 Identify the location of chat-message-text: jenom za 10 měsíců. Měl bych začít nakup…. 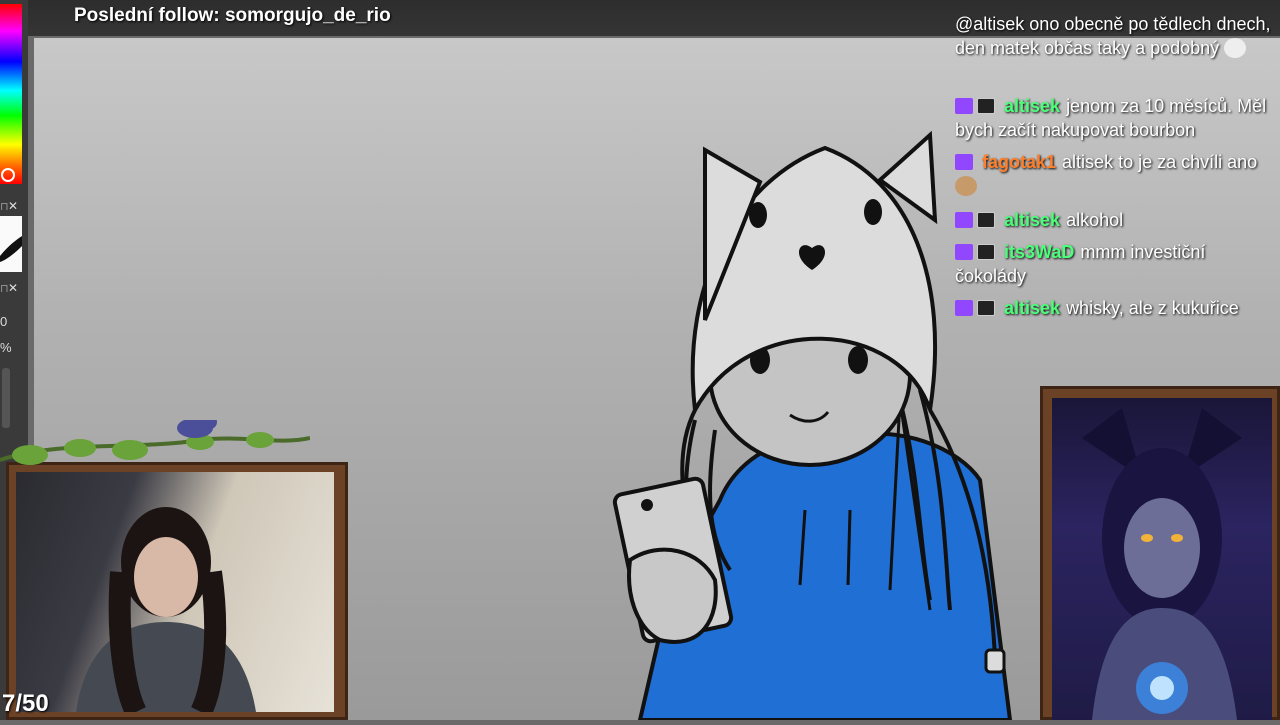
(1111, 118).